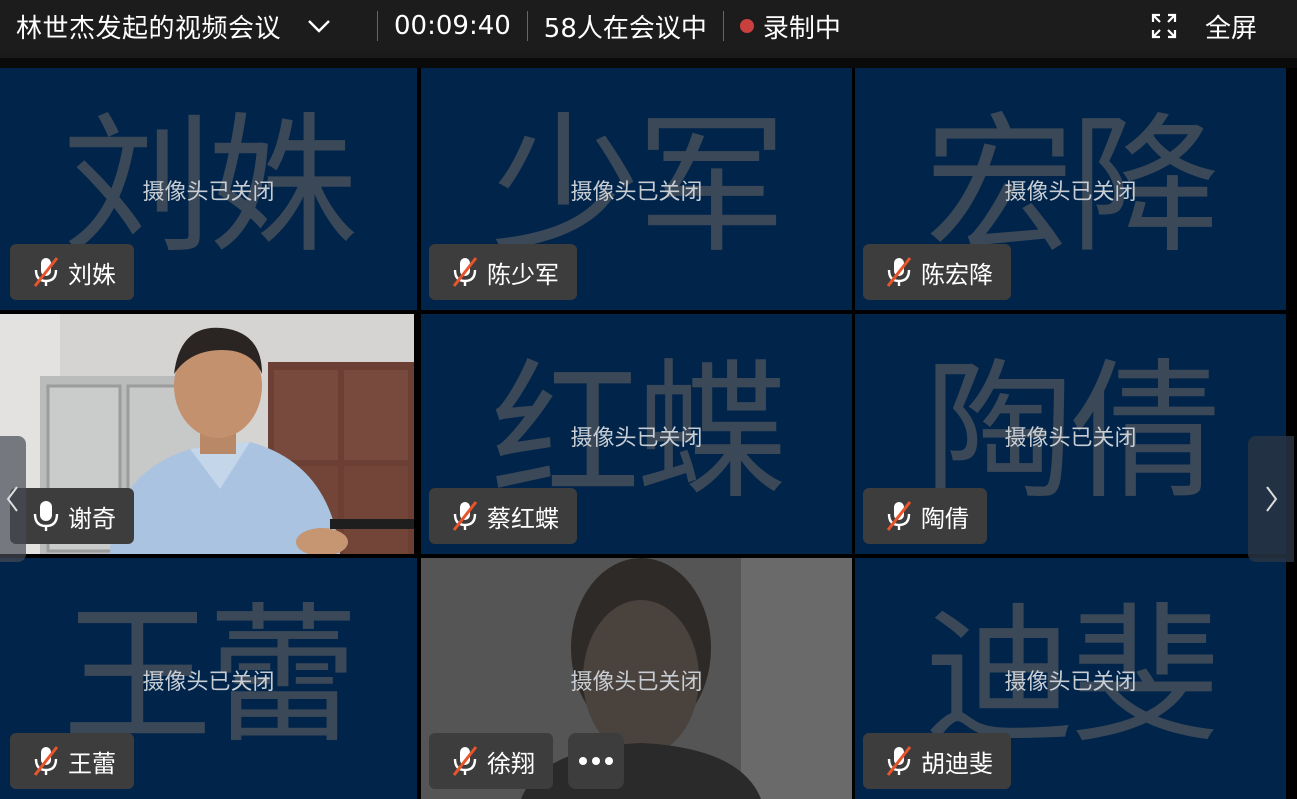 This screenshot has width=1297, height=799. I want to click on participant-label: 徐翔, so click(491, 761).